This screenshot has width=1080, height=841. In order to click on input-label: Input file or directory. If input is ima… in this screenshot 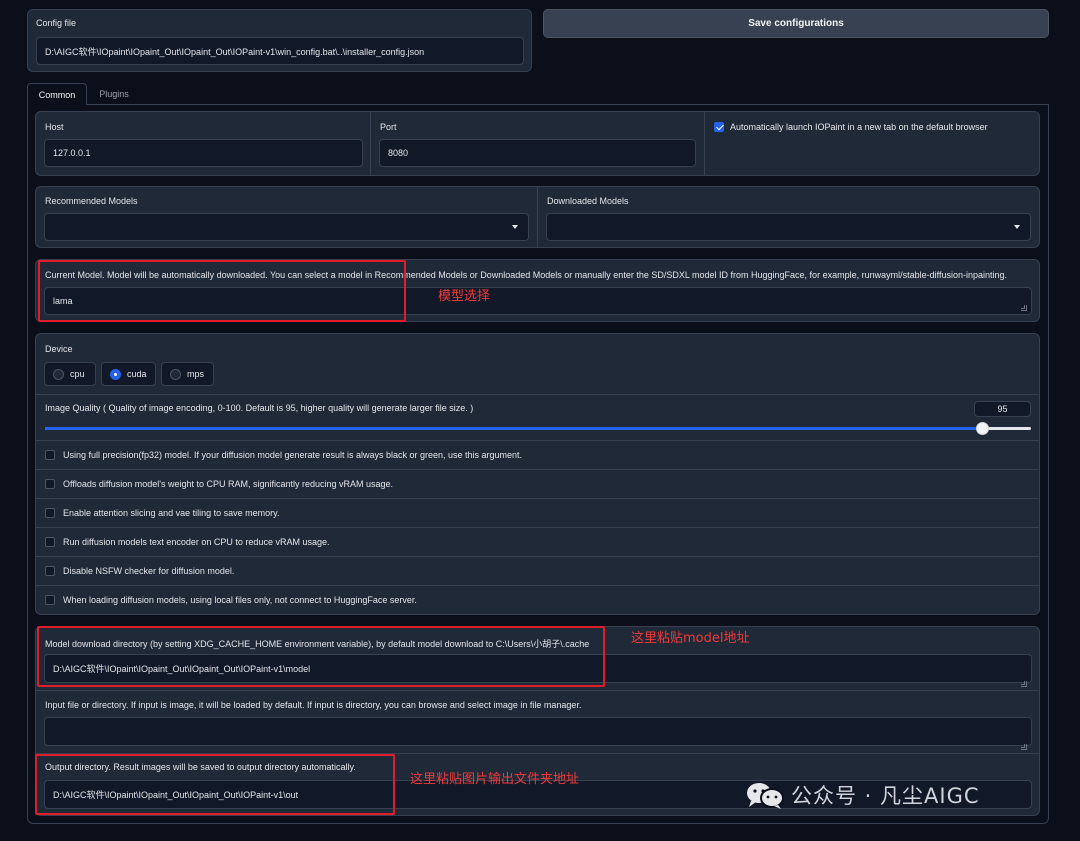, I will do `click(313, 705)`.